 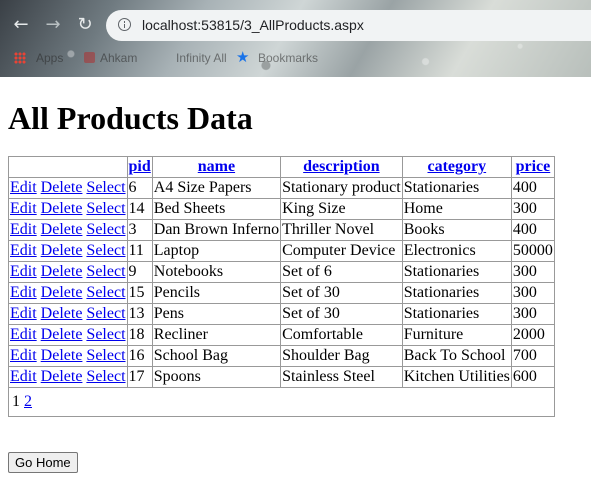 I want to click on bookmark-item: Ahkam, so click(x=118, y=58).